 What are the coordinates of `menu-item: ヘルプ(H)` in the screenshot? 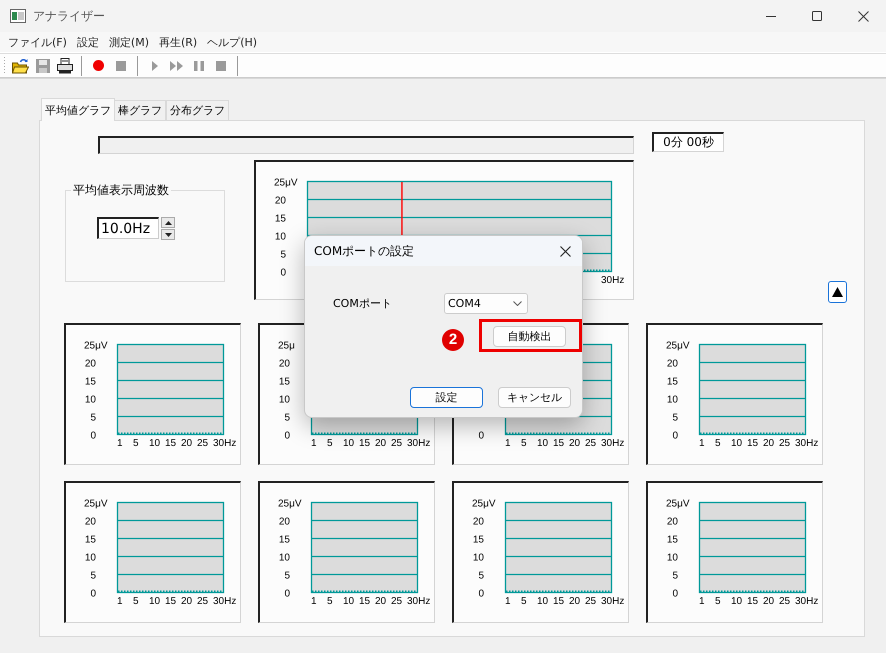 It's located at (232, 42).